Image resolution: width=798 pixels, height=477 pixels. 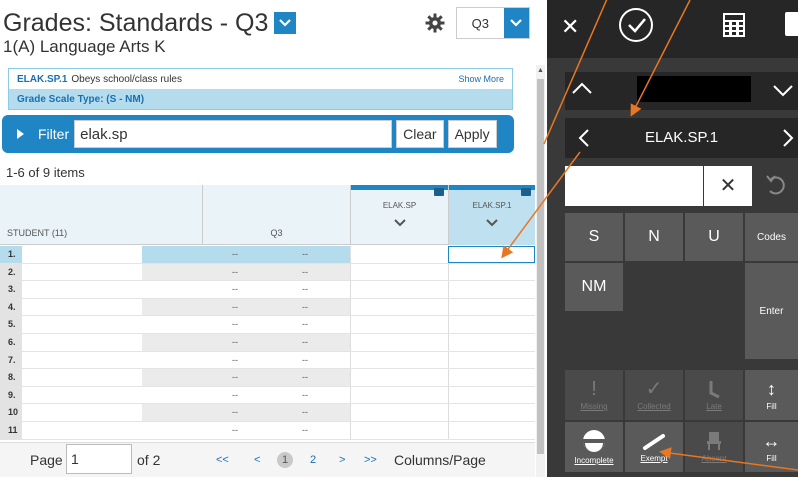 What do you see at coordinates (313, 460) in the screenshot?
I see `page-2-link: 2` at bounding box center [313, 460].